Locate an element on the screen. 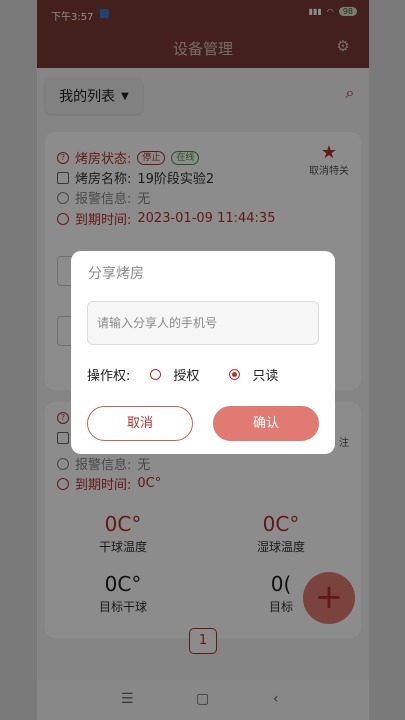 This screenshot has height=720, width=405. dialog-title: 分享烤房 is located at coordinates (116, 274).